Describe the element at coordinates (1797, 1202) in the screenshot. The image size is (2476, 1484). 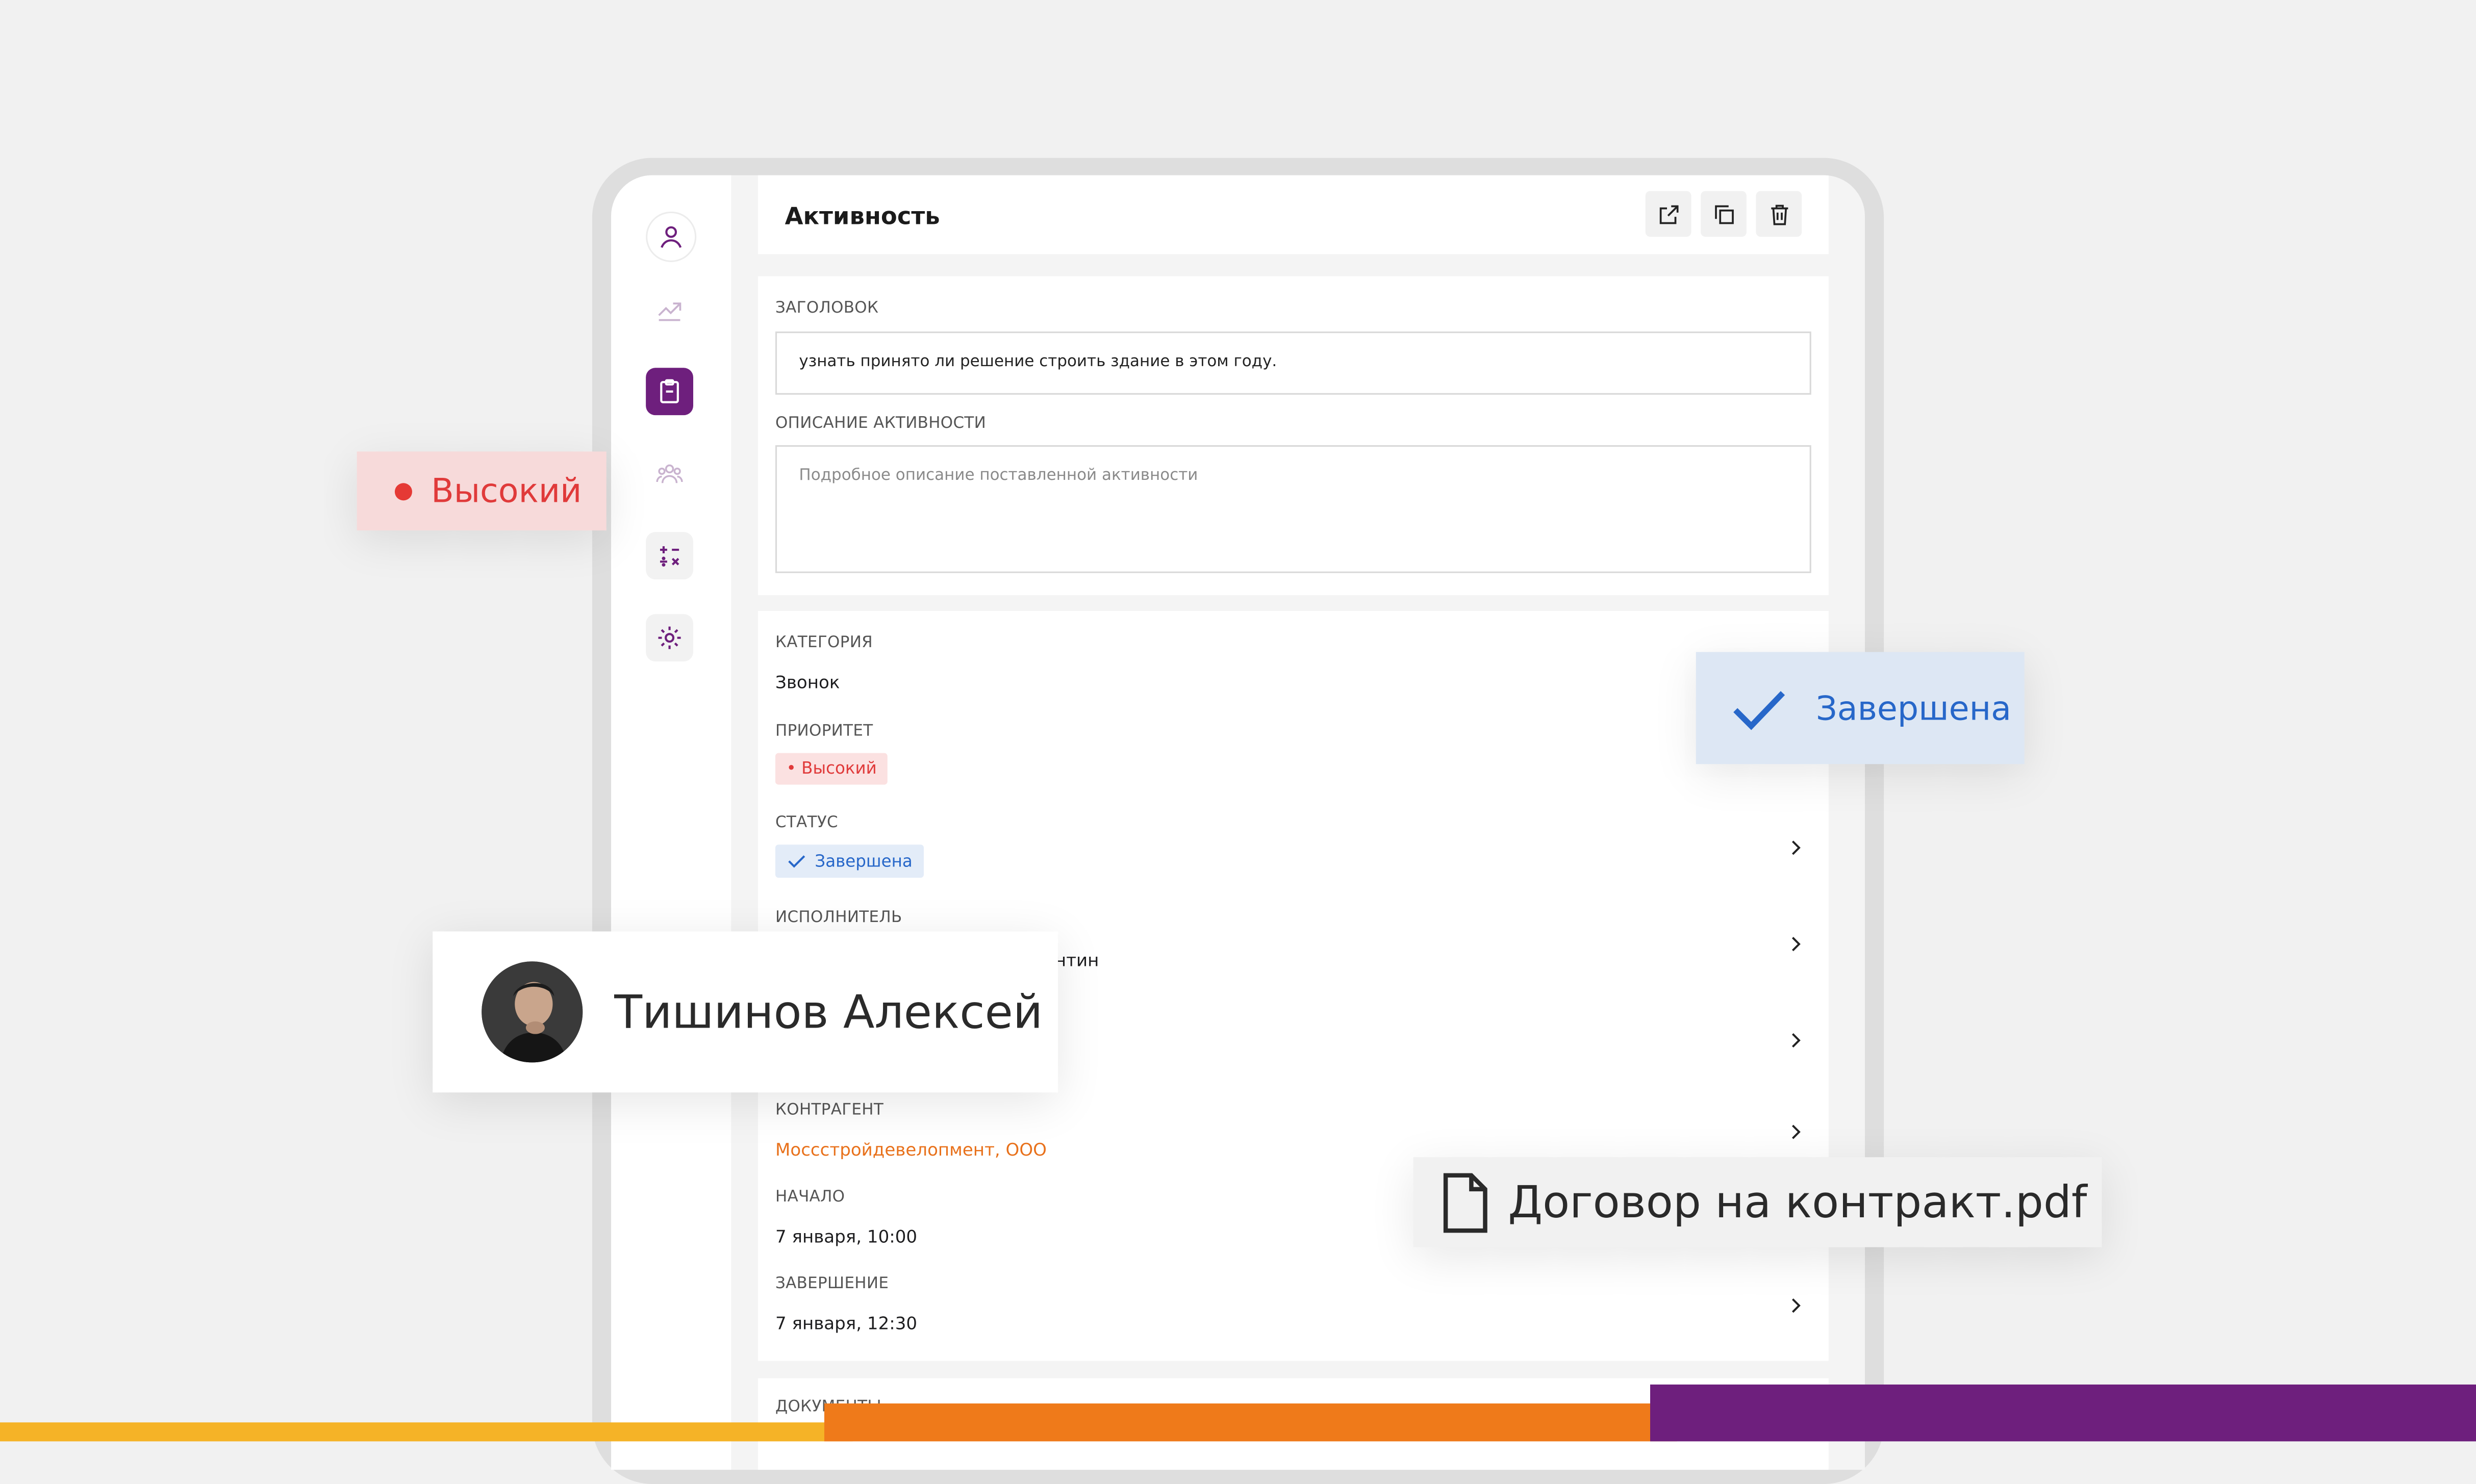
I see `file-callout-name: Договор на контракт.pdf` at that location.